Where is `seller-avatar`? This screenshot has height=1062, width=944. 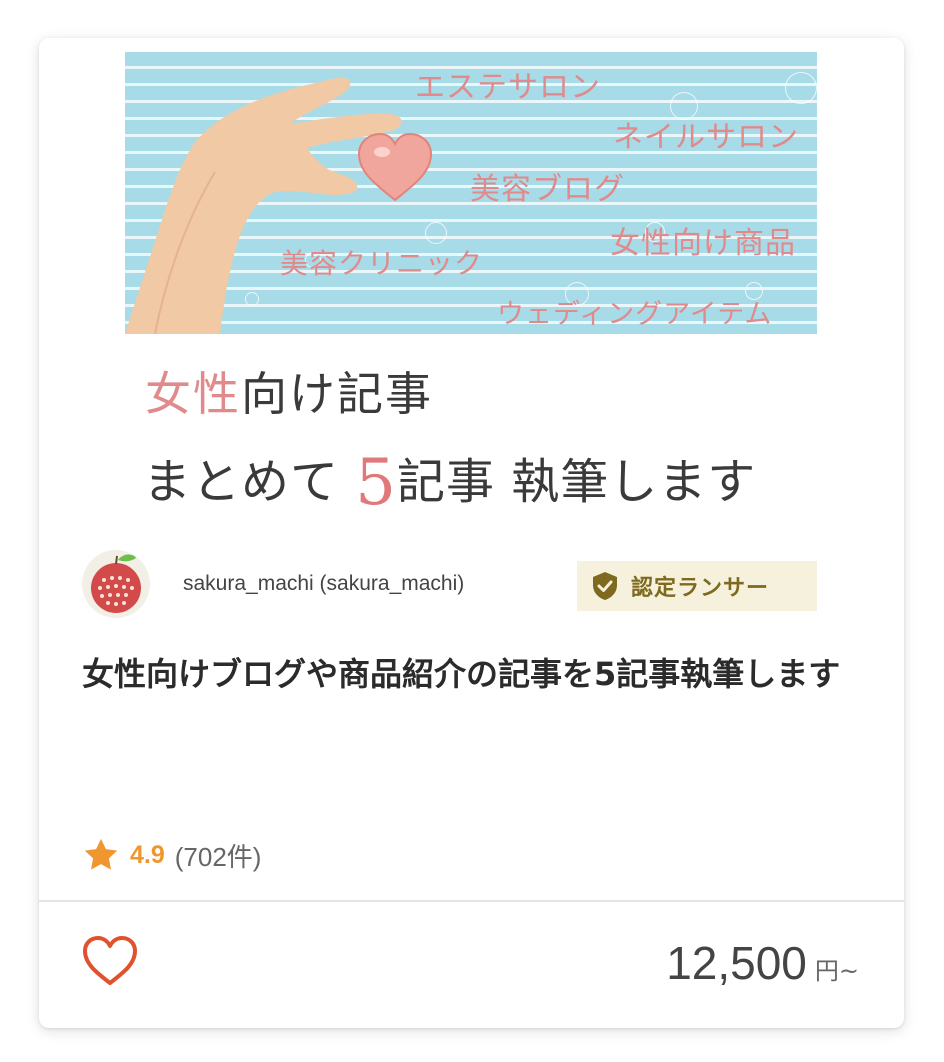
seller-avatar is located at coordinates (116, 584).